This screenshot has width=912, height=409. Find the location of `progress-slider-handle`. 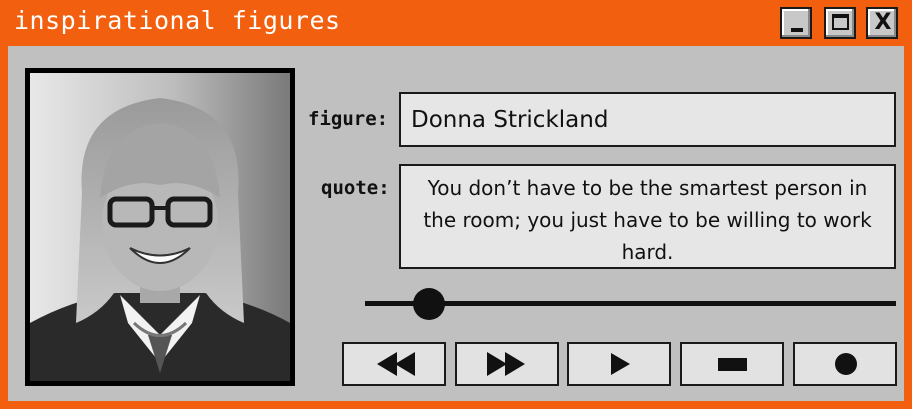

progress-slider-handle is located at coordinates (428, 304).